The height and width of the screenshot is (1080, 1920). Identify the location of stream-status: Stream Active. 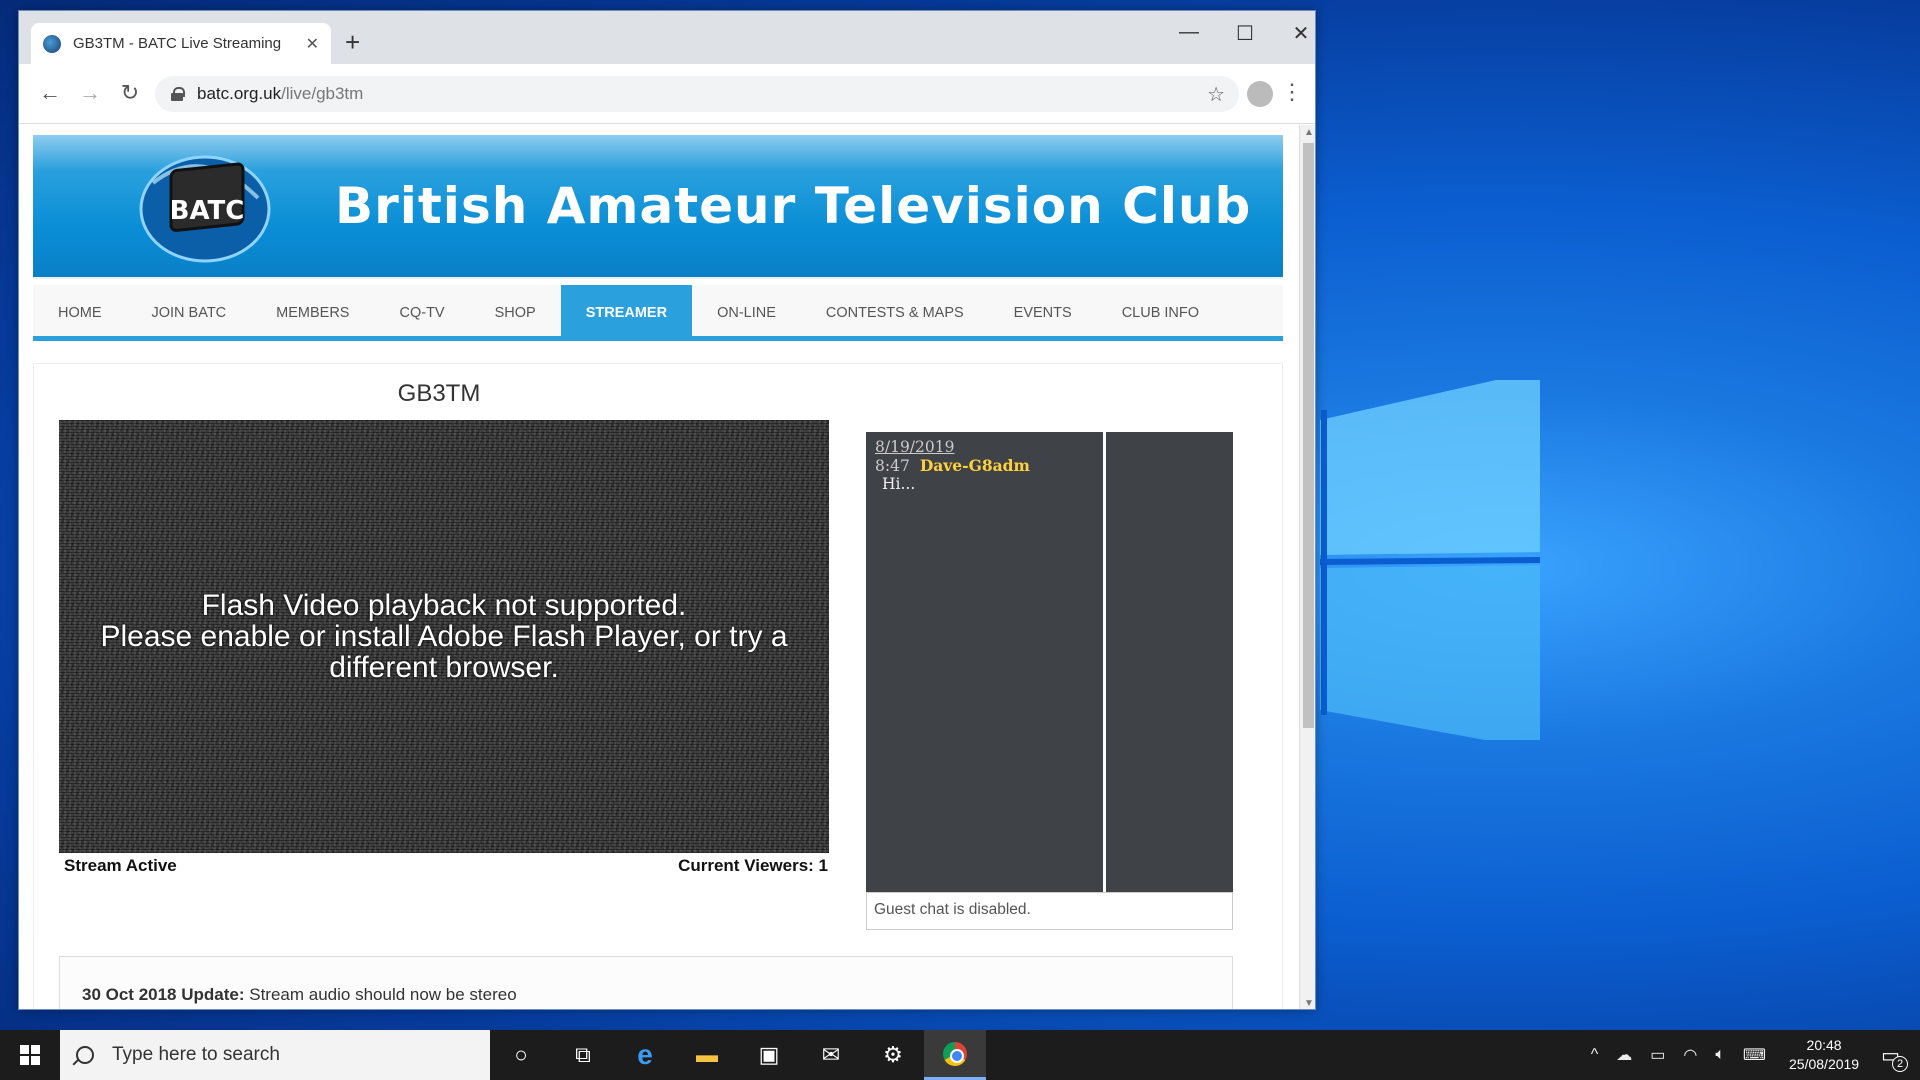
(120, 865).